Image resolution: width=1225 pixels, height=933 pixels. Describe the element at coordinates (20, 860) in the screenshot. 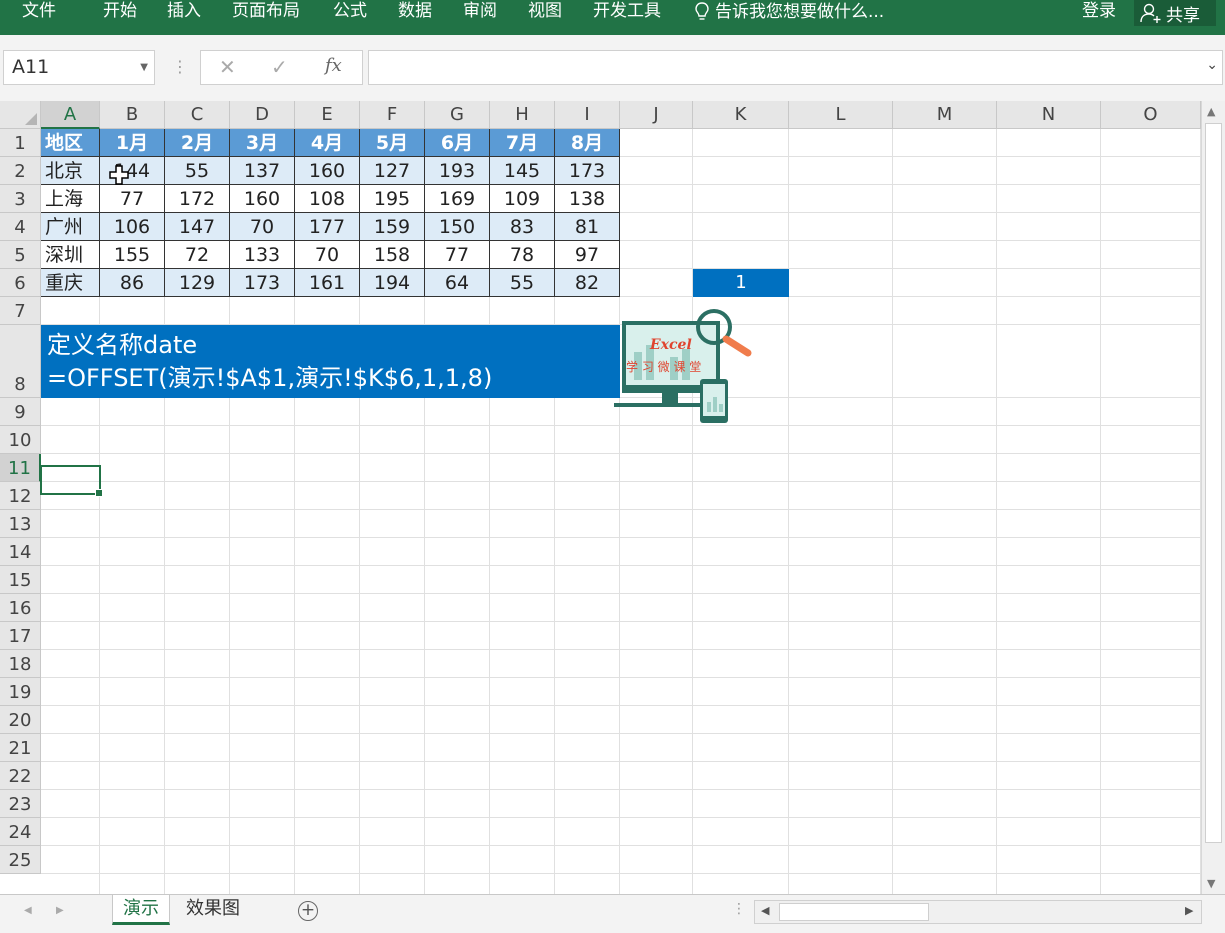

I see `row-header-25: 25` at that location.